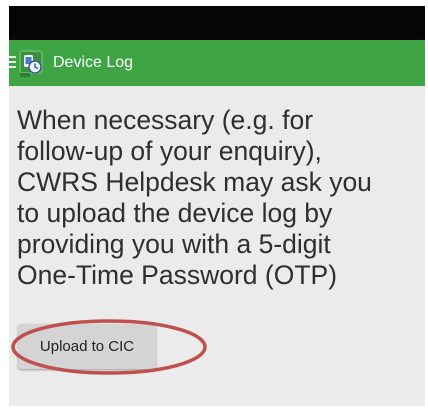 This screenshot has width=428, height=409. What do you see at coordinates (217, 23) in the screenshot?
I see `status-bar` at bounding box center [217, 23].